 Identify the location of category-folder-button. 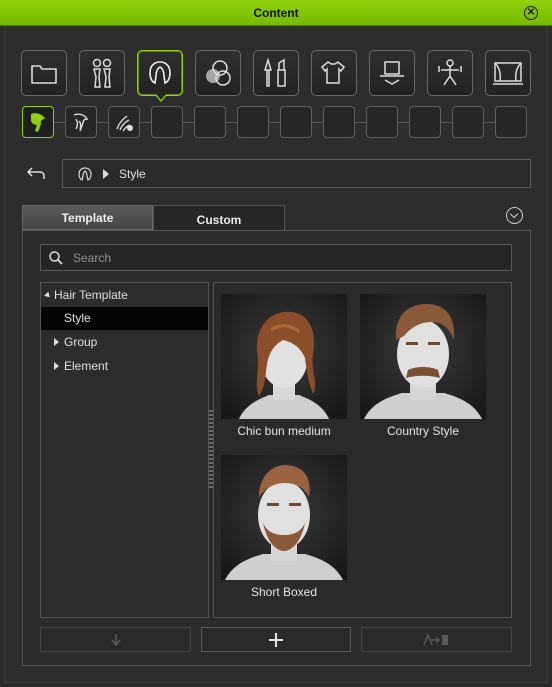
(44, 73).